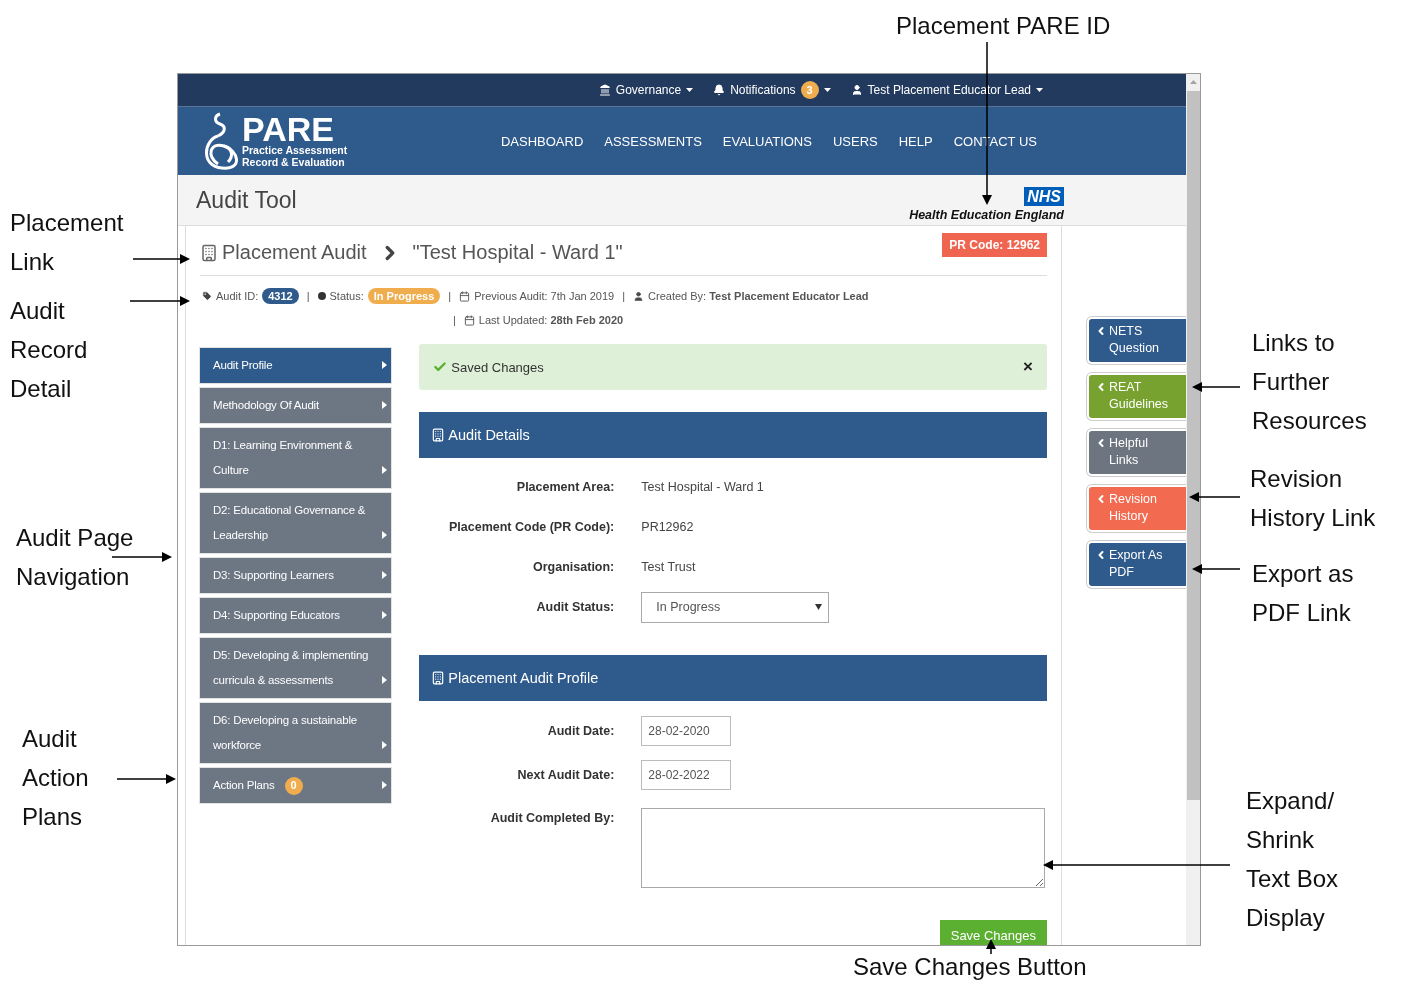  I want to click on callout-label: Save Changes Button, so click(970, 967).